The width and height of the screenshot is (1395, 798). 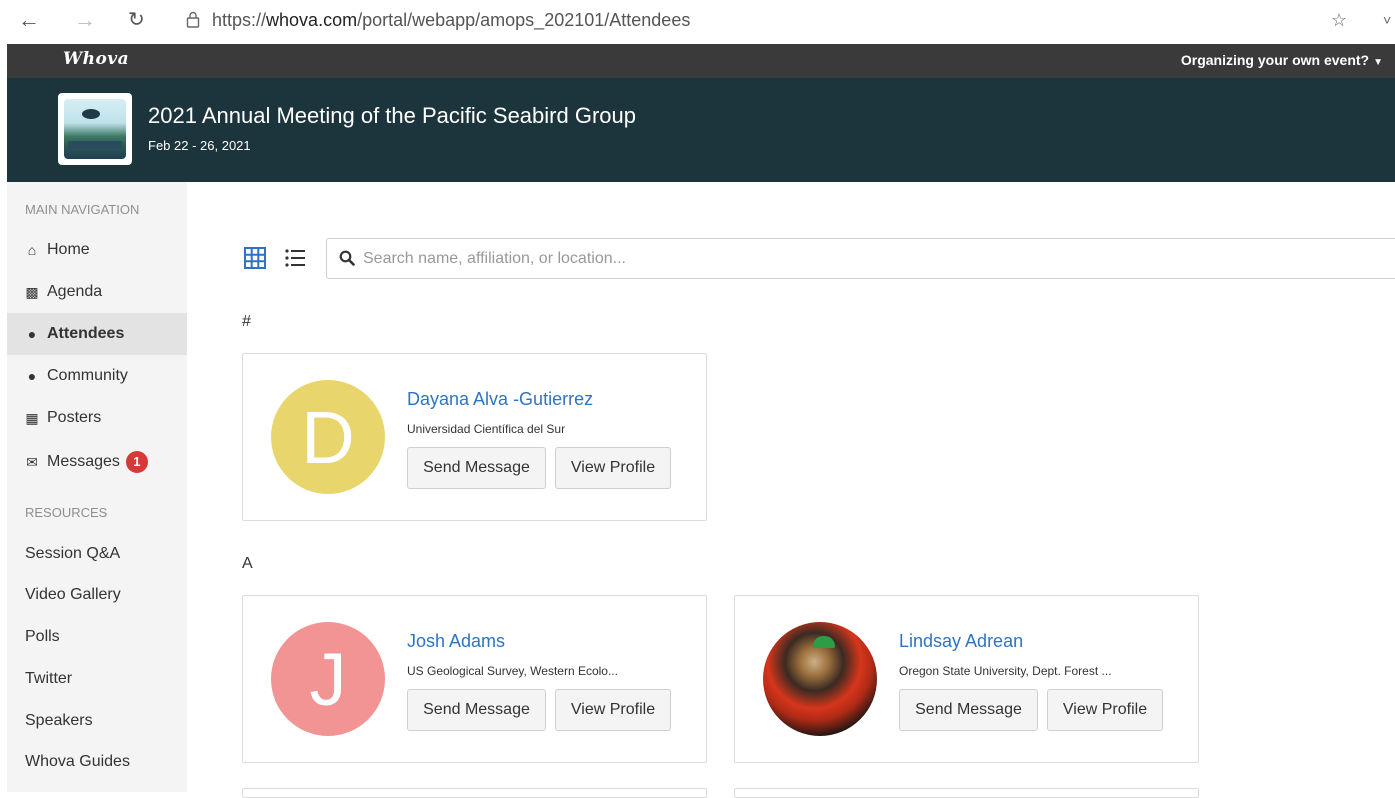 I want to click on attendee-name: Dayana Alva -Gutierrez, so click(x=500, y=399).